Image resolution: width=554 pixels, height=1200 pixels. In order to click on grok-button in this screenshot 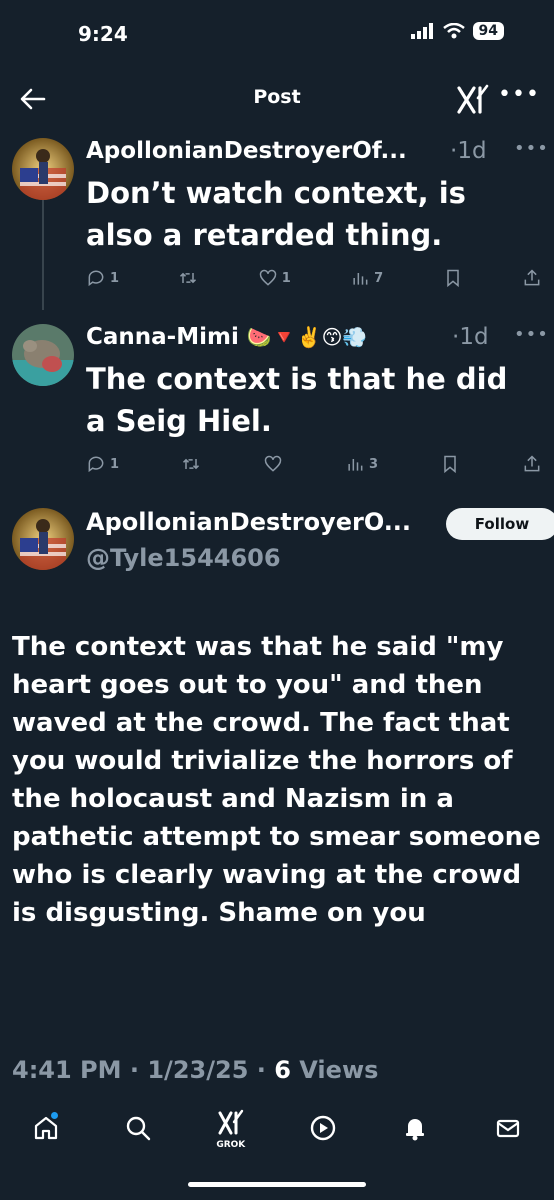, I will do `click(473, 102)`.